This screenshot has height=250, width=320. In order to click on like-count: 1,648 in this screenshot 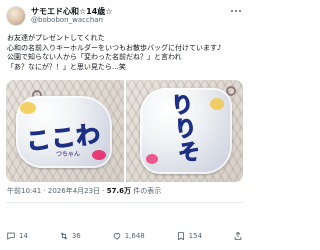, I will do `click(134, 236)`.